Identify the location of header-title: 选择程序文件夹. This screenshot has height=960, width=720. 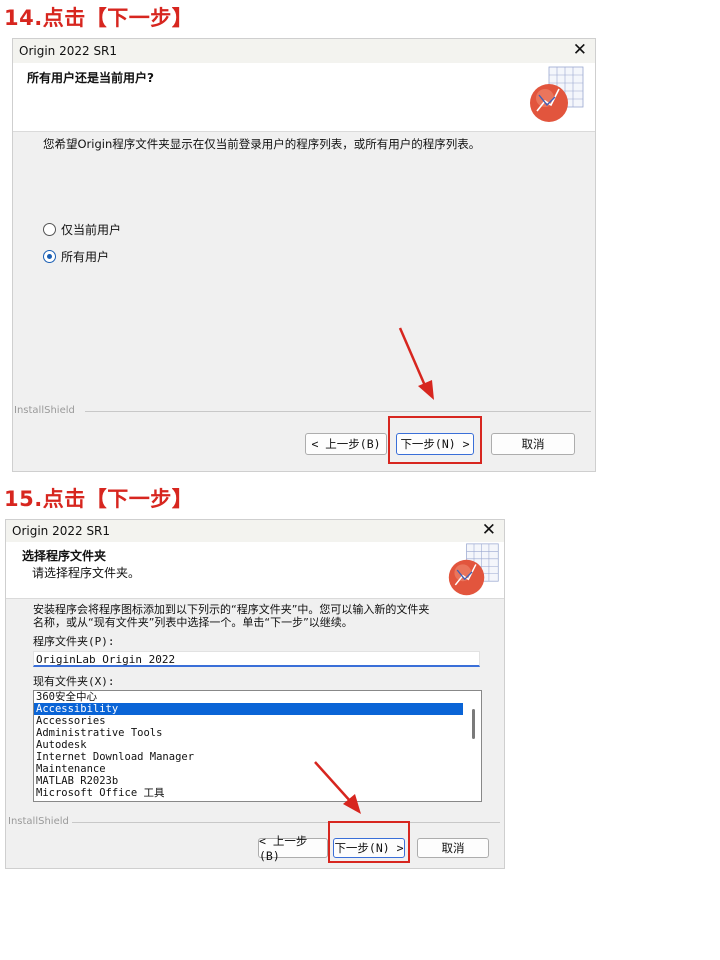
(64, 556).